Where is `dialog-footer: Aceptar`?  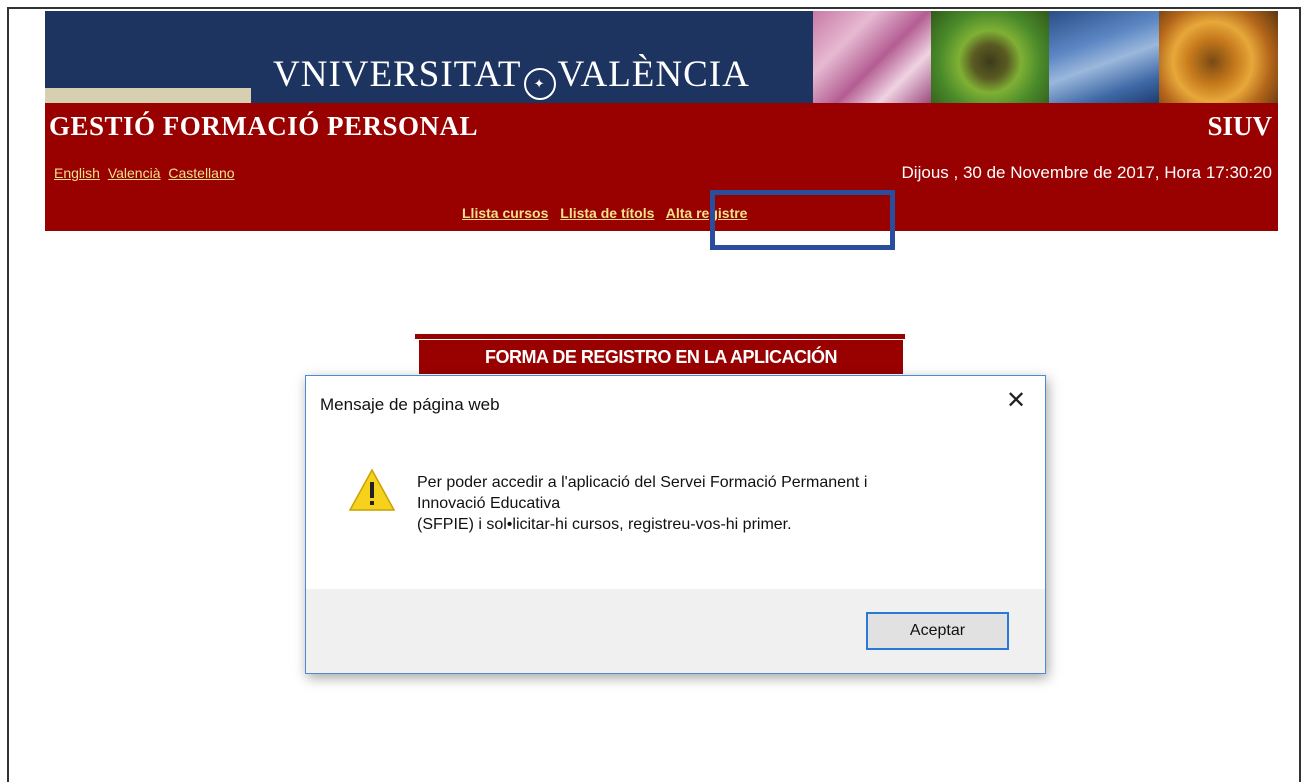 dialog-footer: Aceptar is located at coordinates (675, 631).